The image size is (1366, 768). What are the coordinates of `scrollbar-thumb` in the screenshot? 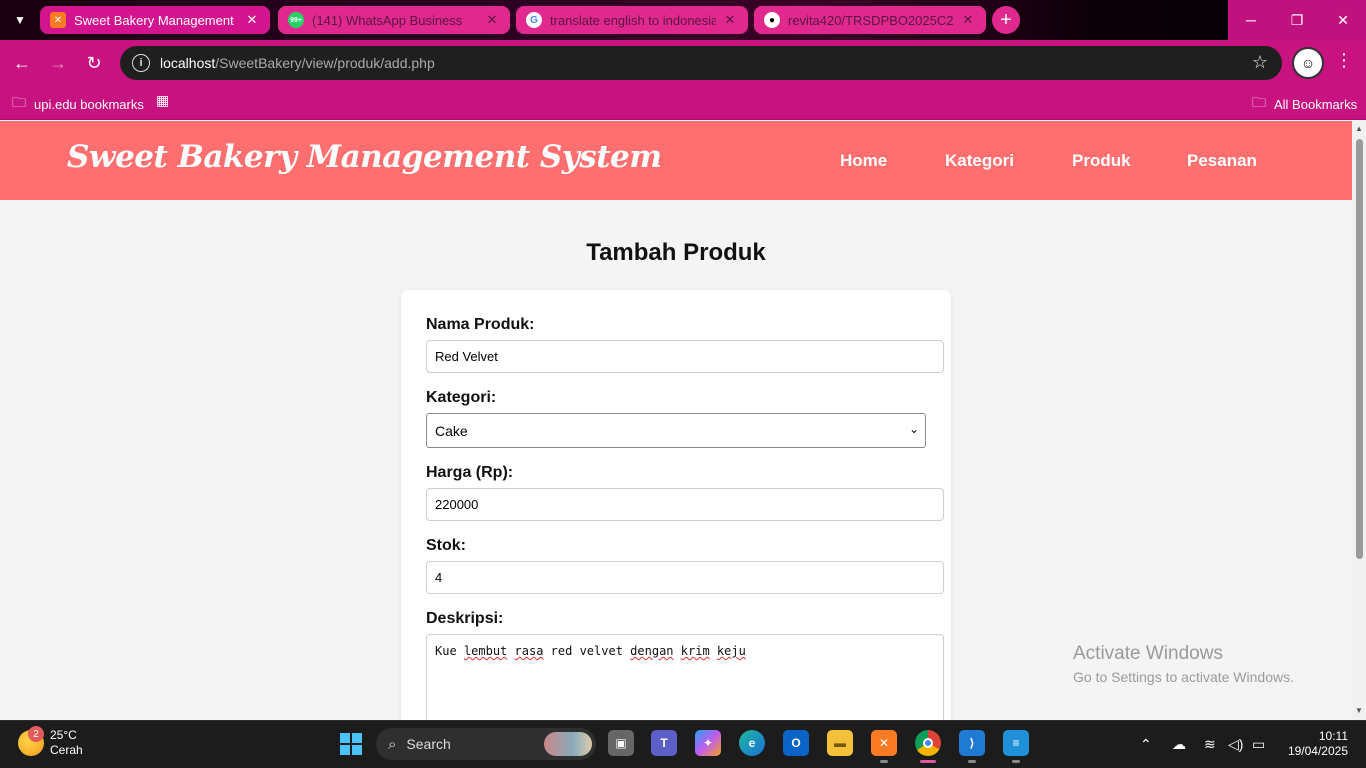 It's located at (1359, 349).